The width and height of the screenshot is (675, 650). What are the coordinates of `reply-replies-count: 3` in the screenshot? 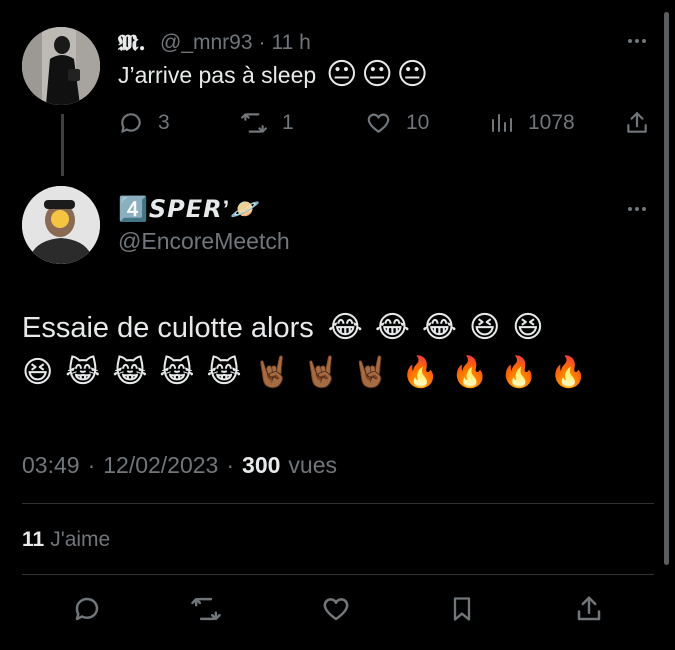 It's located at (164, 122).